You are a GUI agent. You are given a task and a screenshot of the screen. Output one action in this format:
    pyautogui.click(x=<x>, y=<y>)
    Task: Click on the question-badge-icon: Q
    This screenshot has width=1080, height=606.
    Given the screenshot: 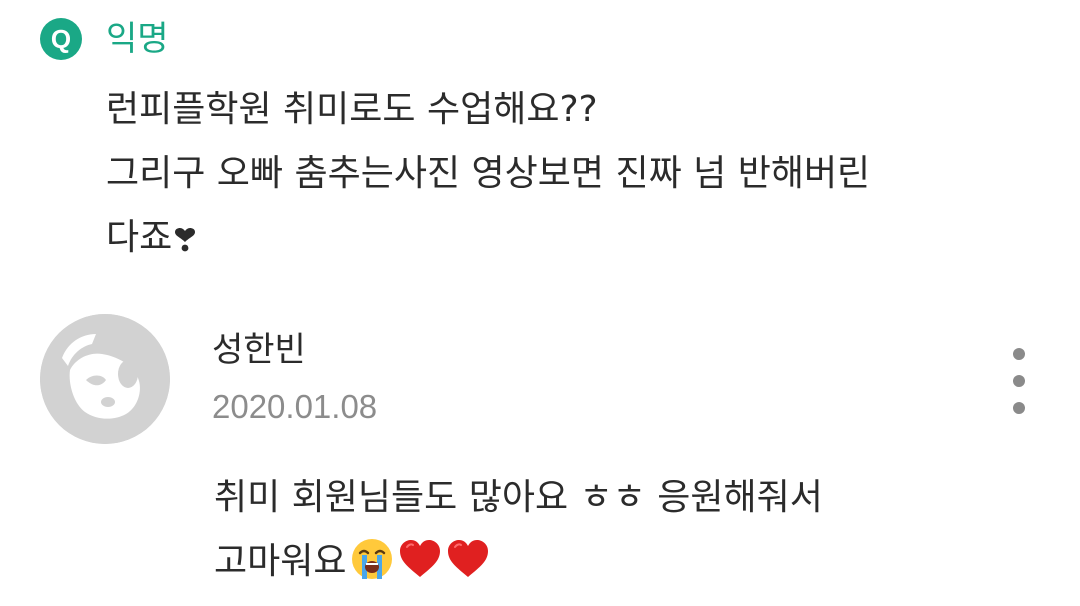 What is the action you would take?
    pyautogui.click(x=61, y=39)
    